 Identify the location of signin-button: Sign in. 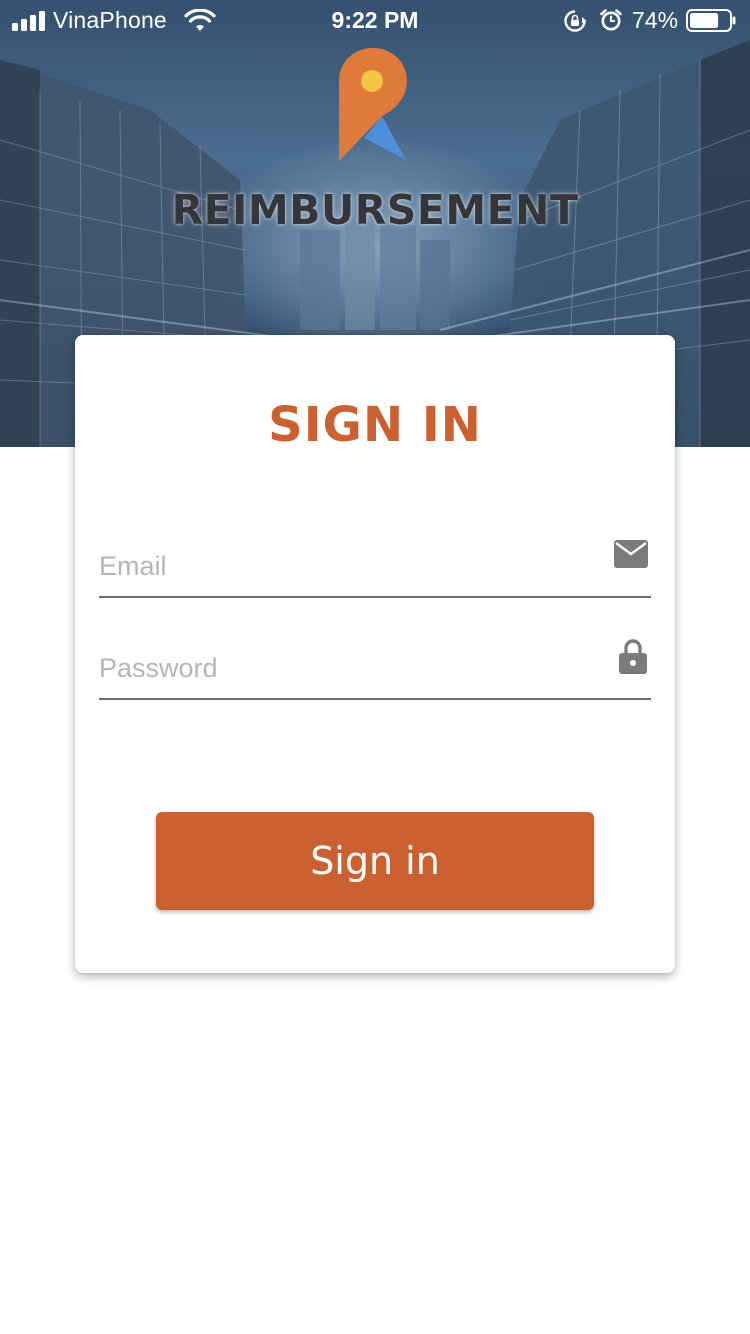
(375, 861).